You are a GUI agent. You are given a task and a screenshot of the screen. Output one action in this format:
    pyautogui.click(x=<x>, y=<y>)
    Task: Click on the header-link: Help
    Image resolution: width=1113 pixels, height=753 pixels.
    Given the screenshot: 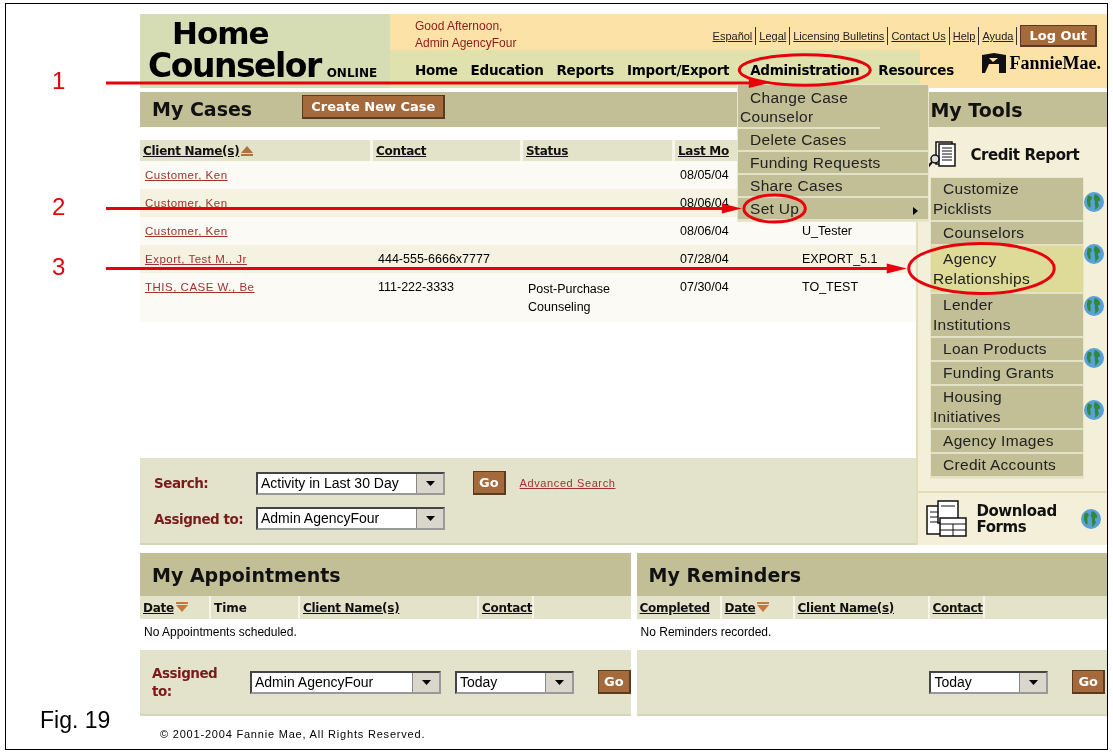 What is the action you would take?
    pyautogui.click(x=964, y=36)
    